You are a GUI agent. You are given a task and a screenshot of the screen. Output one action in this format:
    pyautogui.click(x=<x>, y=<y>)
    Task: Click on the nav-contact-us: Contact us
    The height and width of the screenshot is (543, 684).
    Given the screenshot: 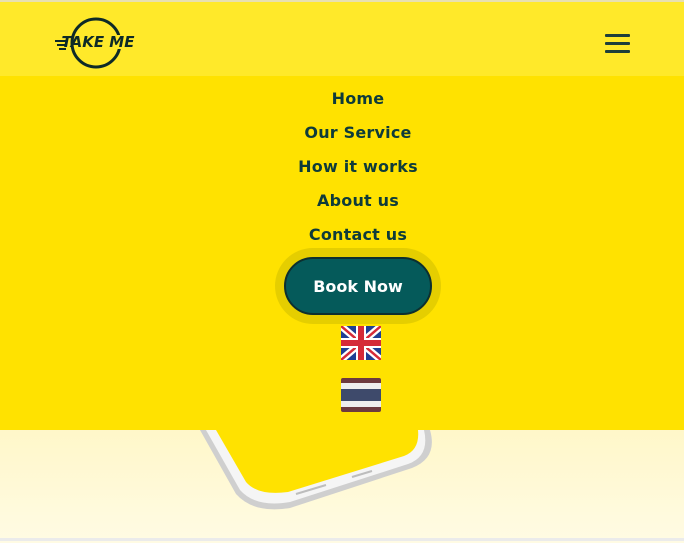 What is the action you would take?
    pyautogui.click(x=342, y=234)
    